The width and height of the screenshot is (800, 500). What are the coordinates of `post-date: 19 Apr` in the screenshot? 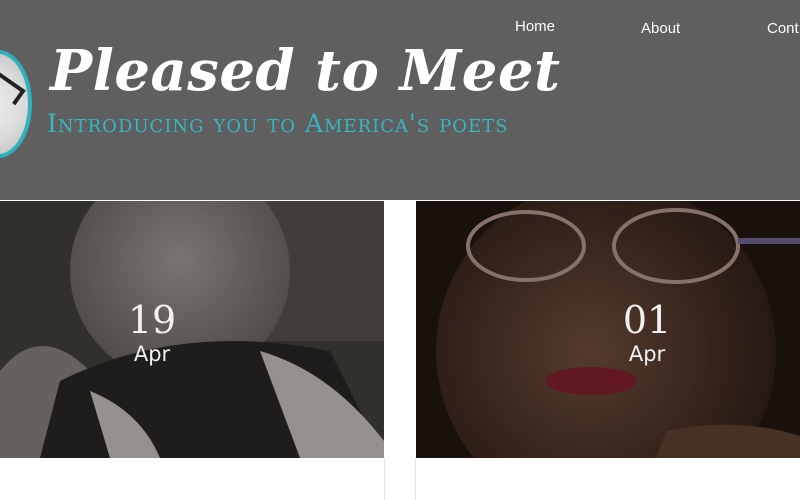 It's located at (152, 334).